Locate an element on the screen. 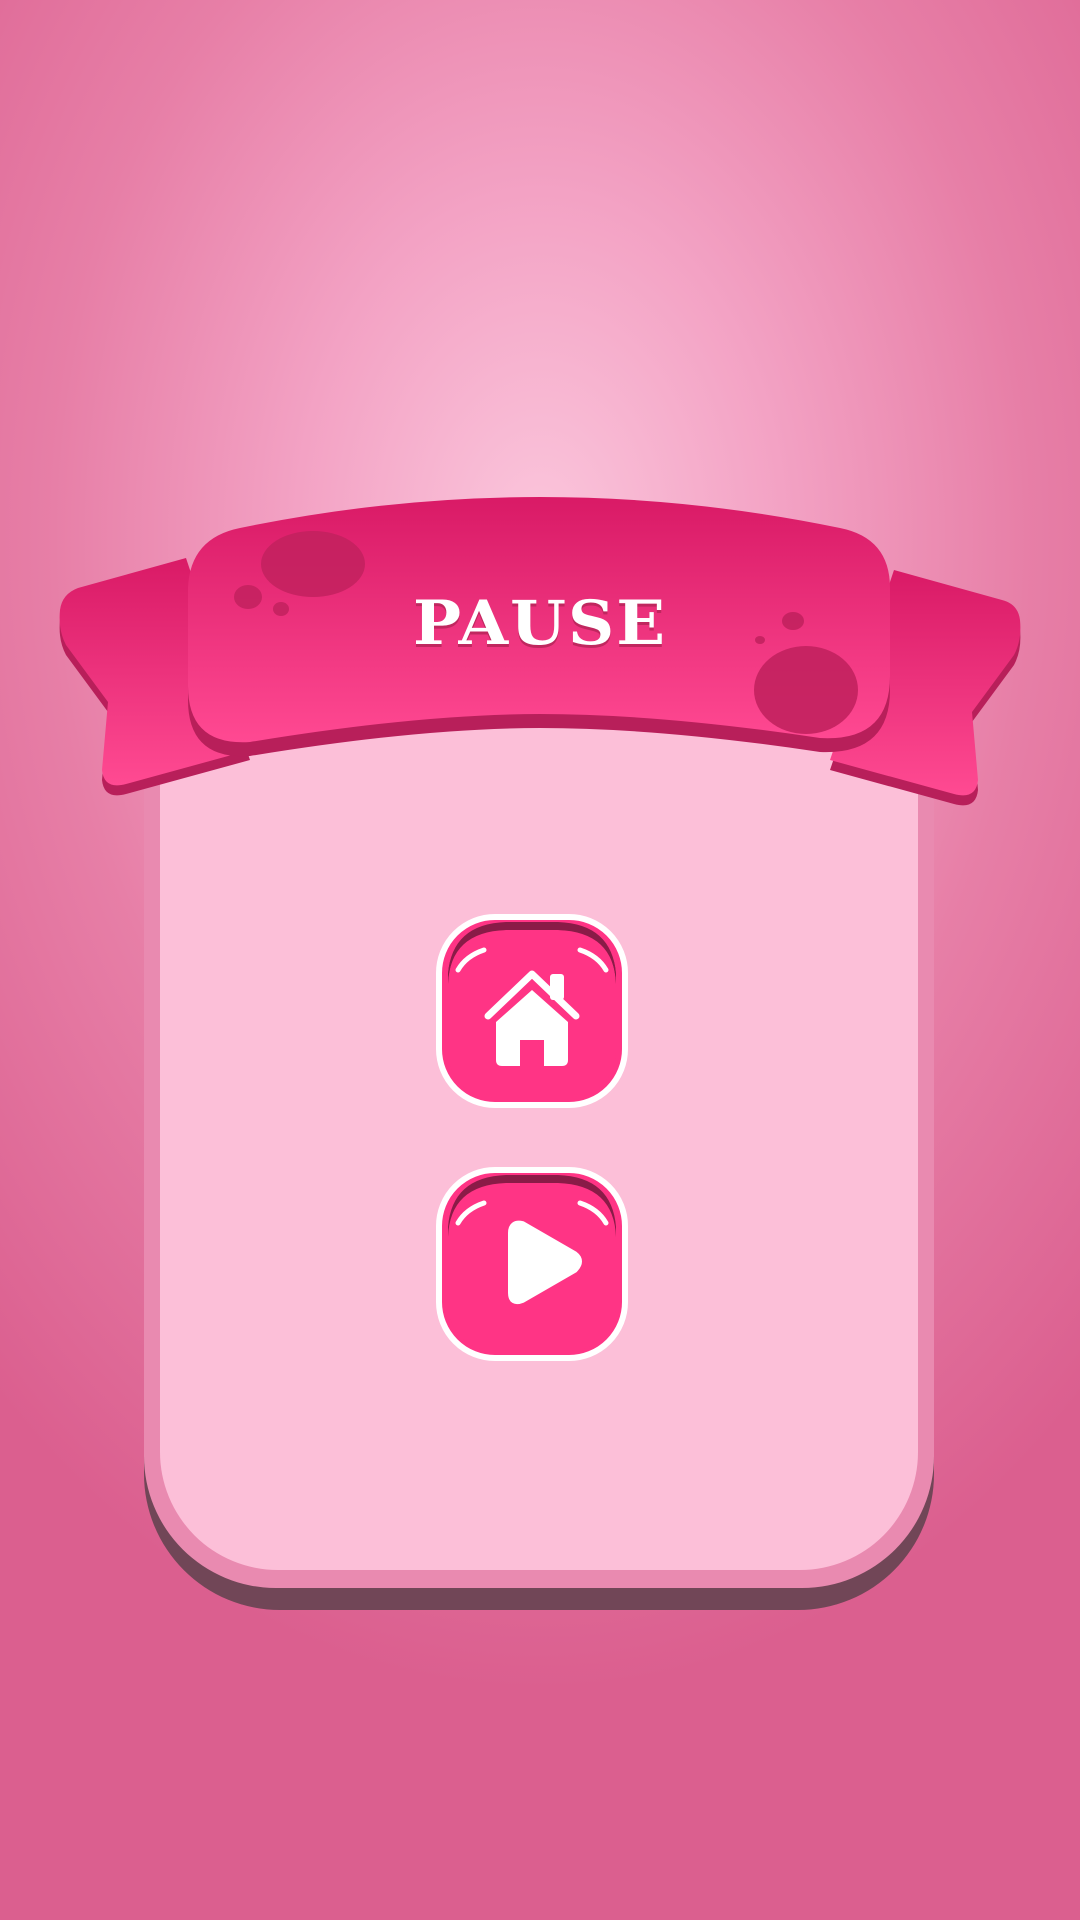 The height and width of the screenshot is (1920, 1080). resume-button is located at coordinates (532, 1264).